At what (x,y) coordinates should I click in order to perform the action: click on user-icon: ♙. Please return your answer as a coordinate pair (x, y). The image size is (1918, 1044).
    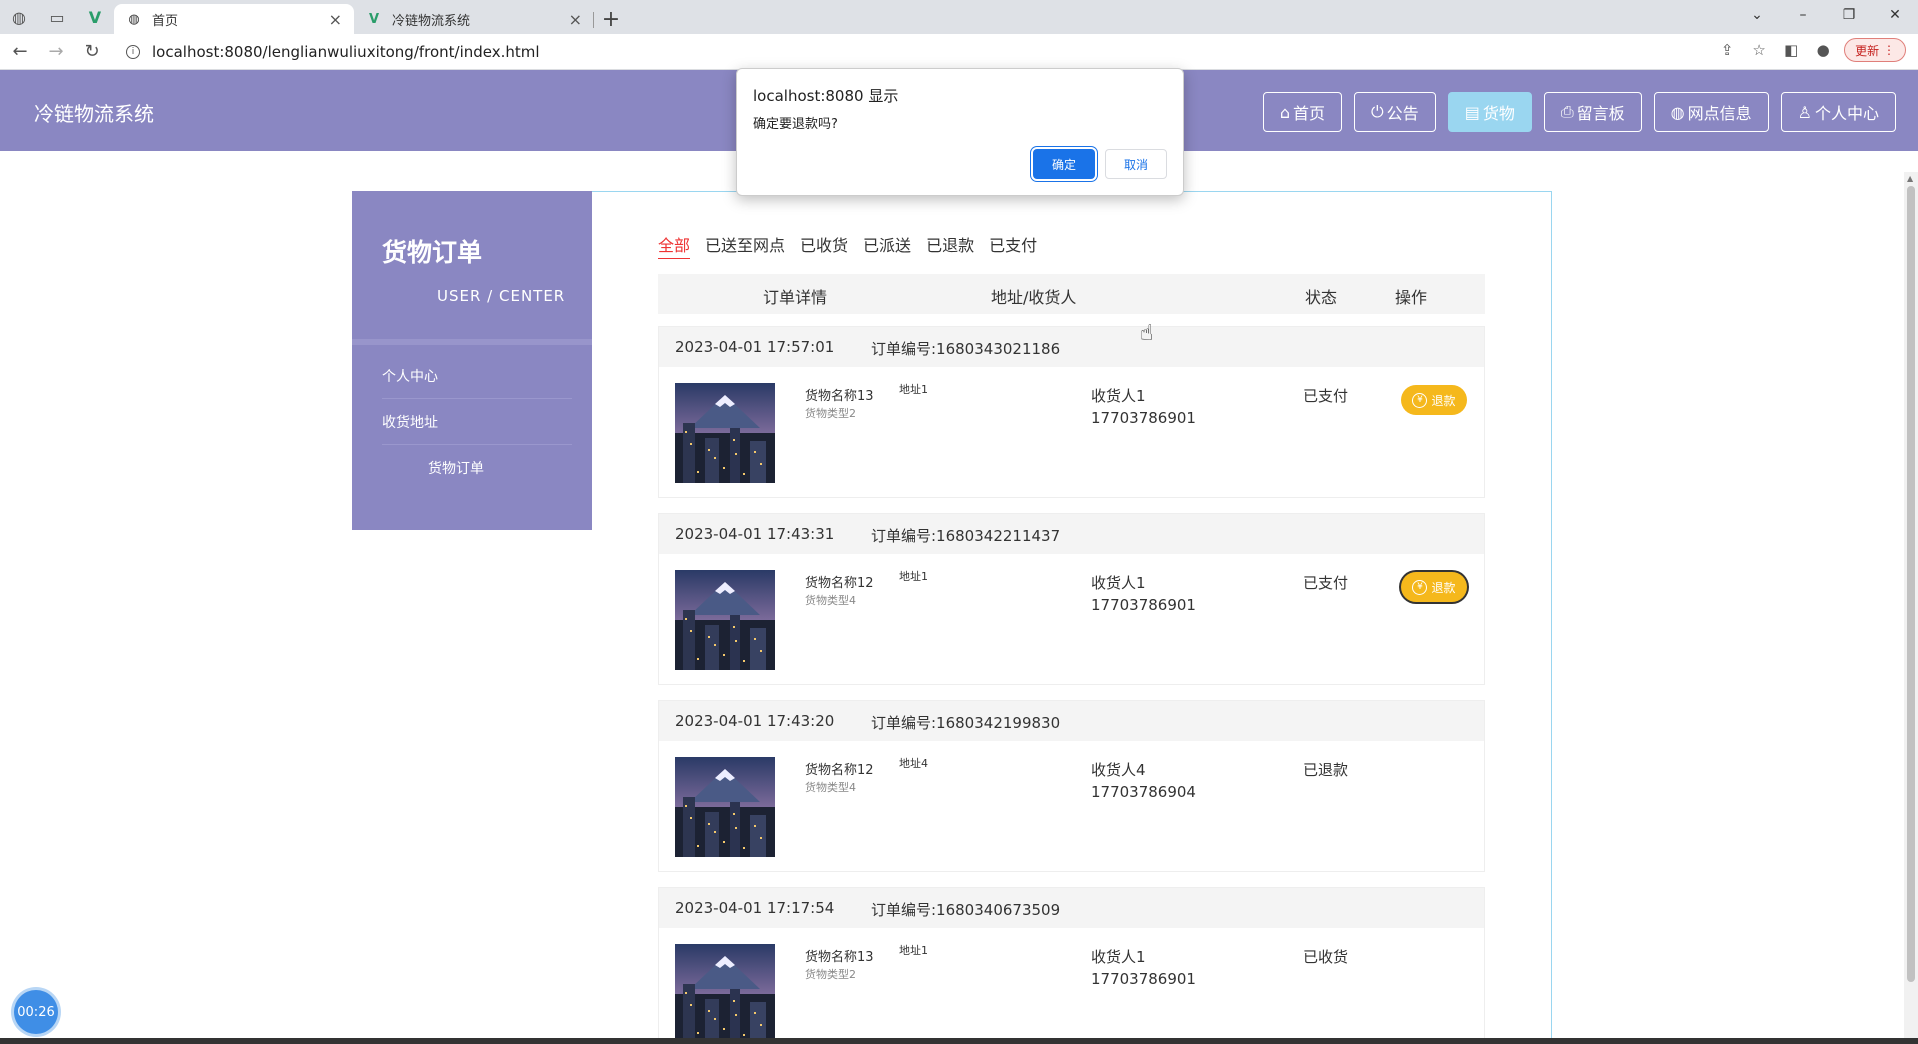
    Looking at the image, I should click on (1804, 112).